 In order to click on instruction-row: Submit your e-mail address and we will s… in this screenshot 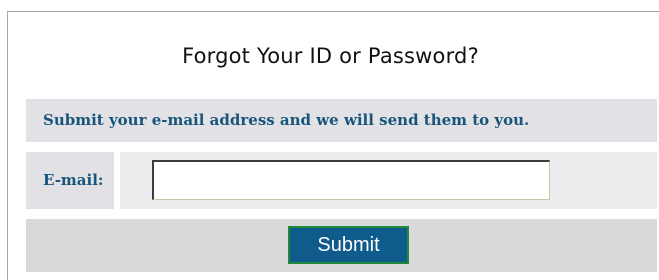, I will do `click(341, 120)`.